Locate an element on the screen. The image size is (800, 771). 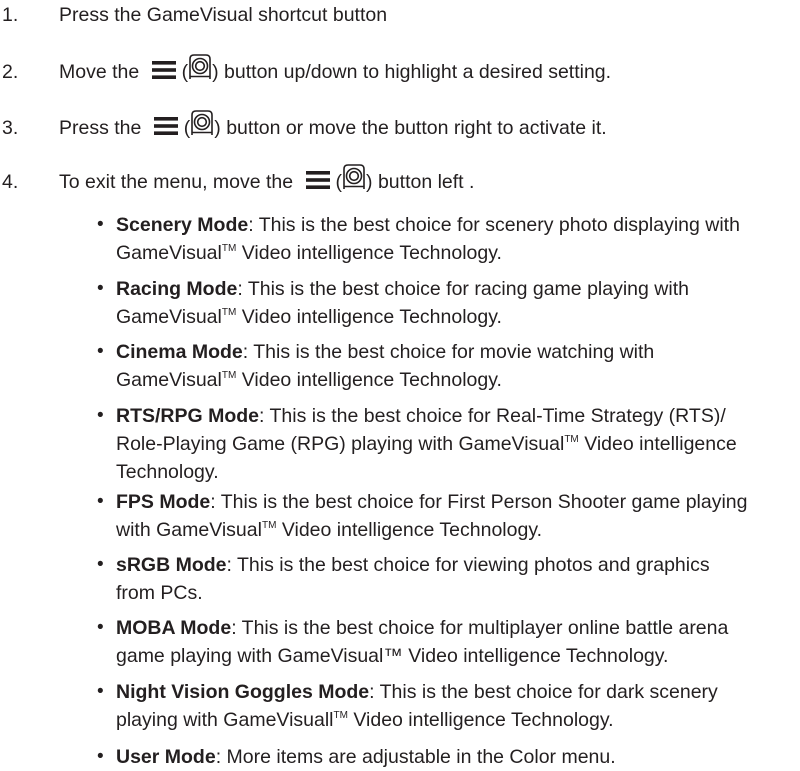
mode-name: Racing Mode is located at coordinates (177, 289).